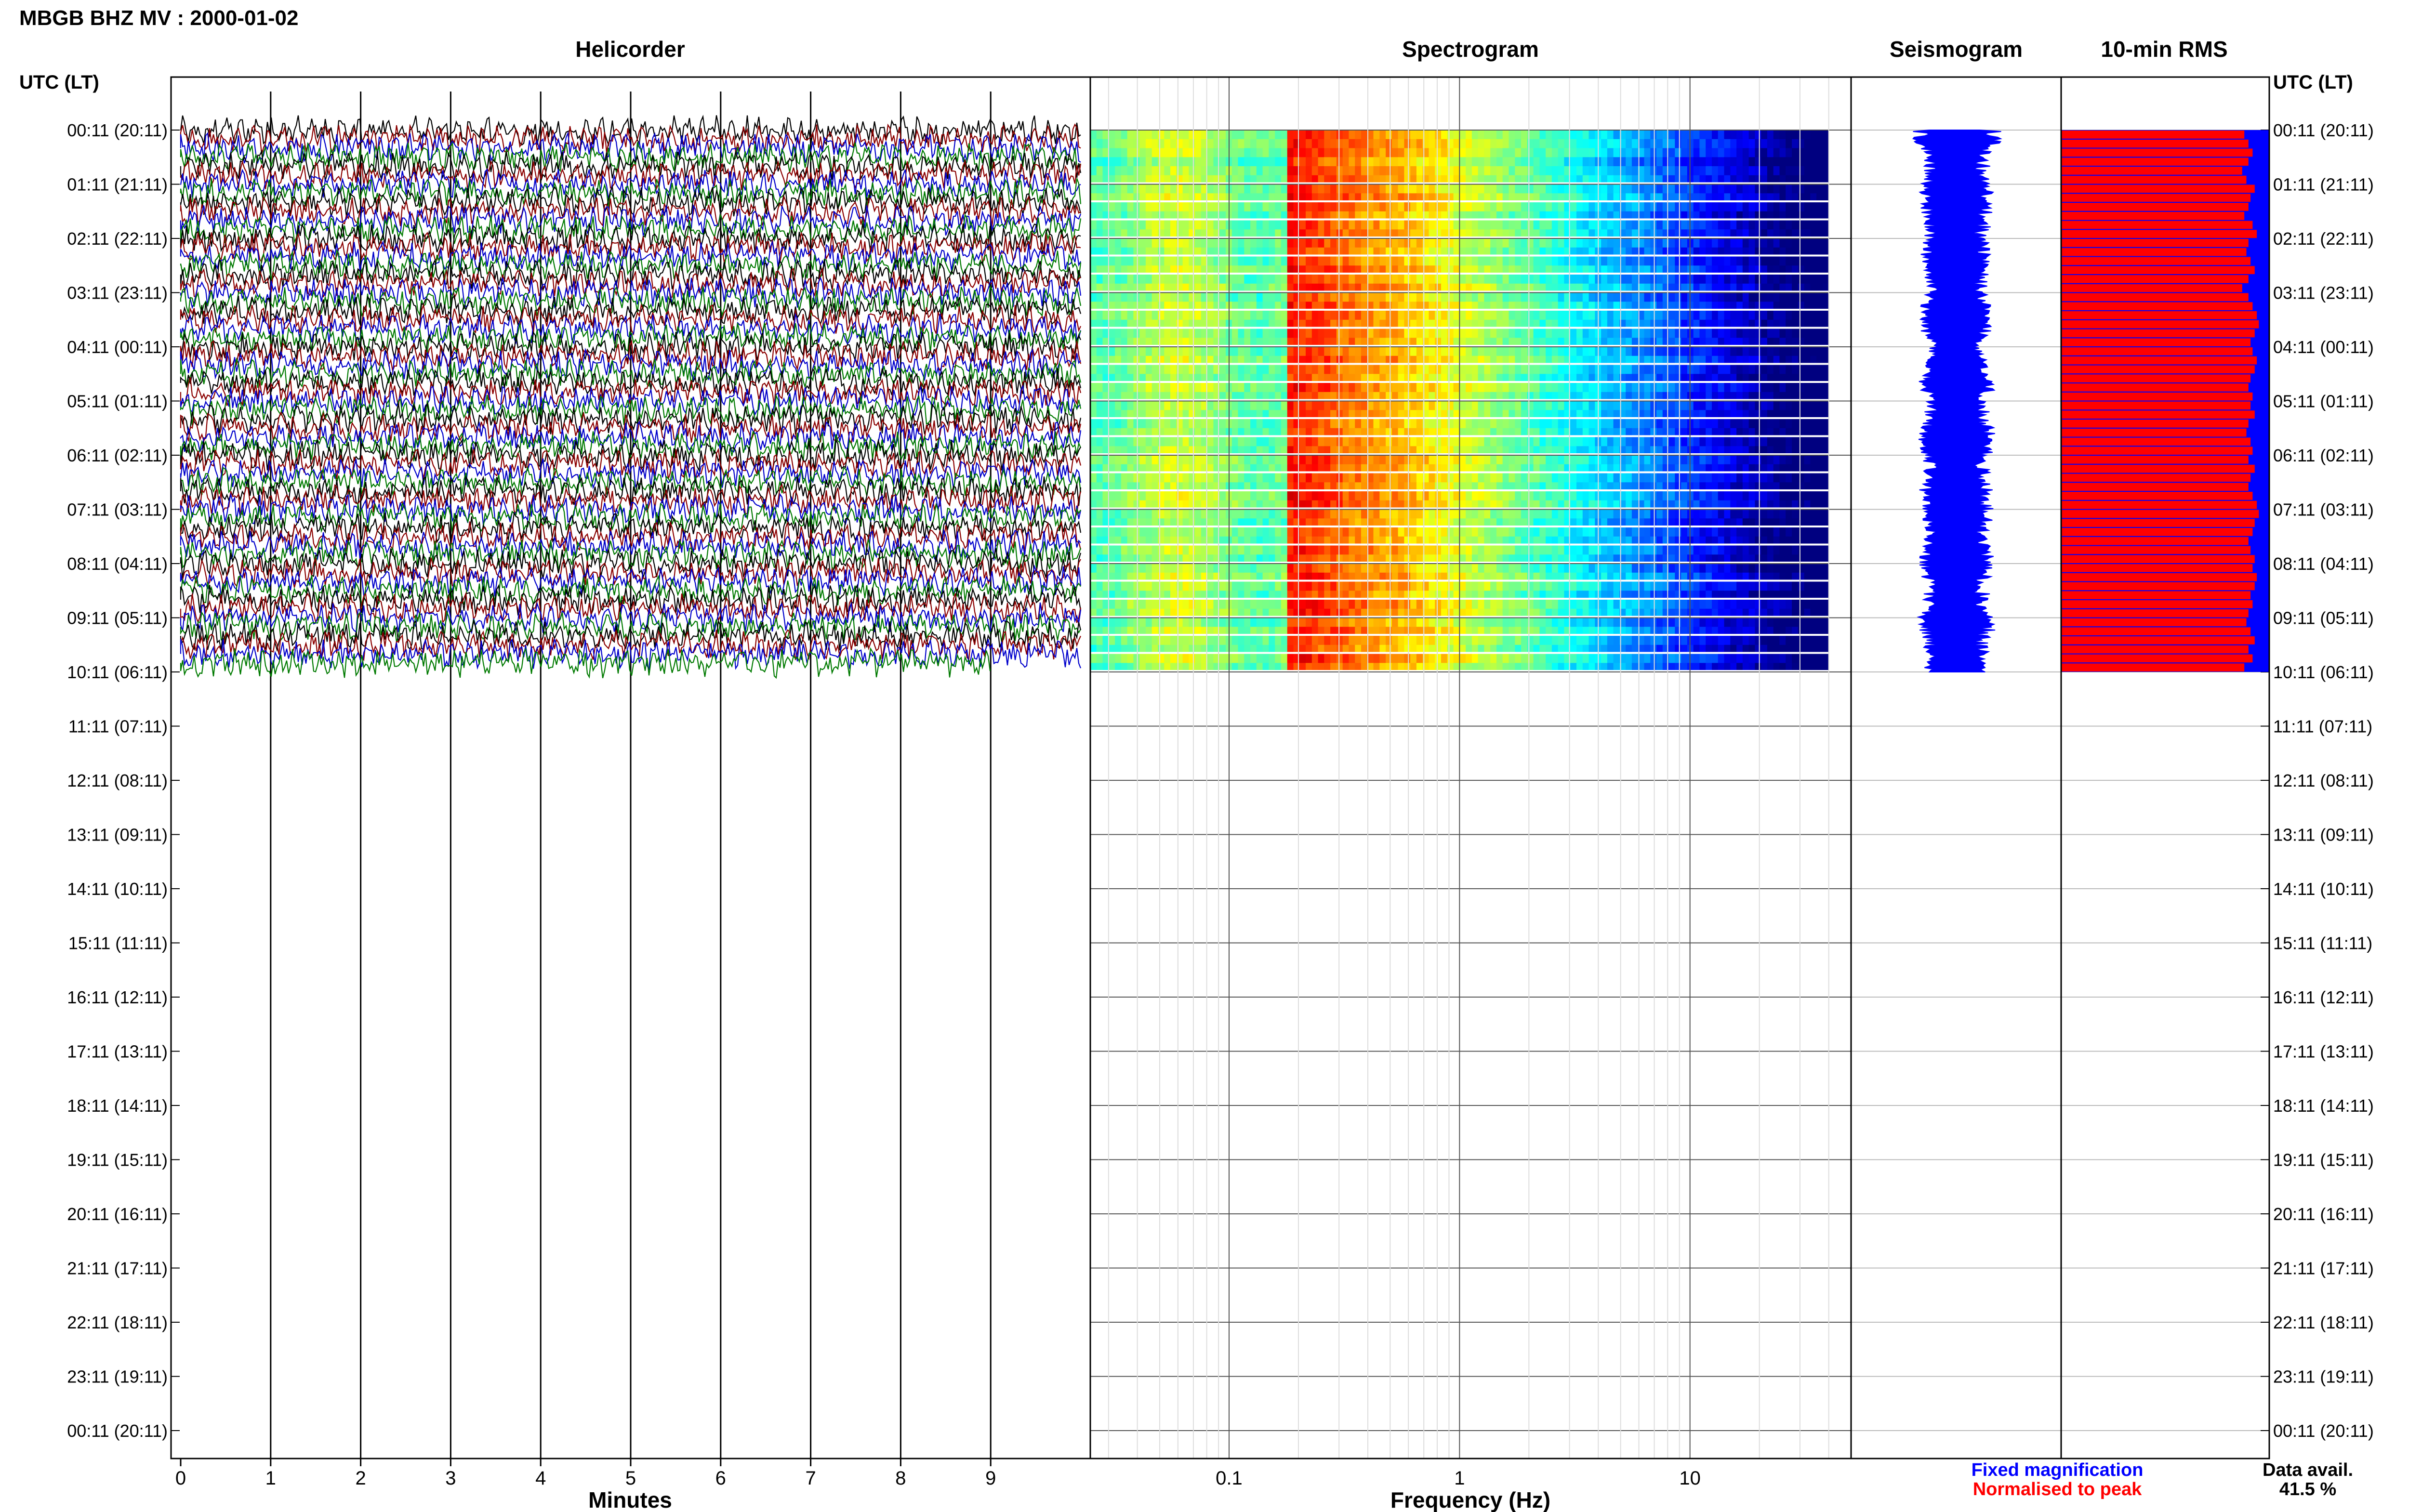 The height and width of the screenshot is (1512, 2409). What do you see at coordinates (2164, 49) in the screenshot?
I see `rms-title: 10-min RMS` at bounding box center [2164, 49].